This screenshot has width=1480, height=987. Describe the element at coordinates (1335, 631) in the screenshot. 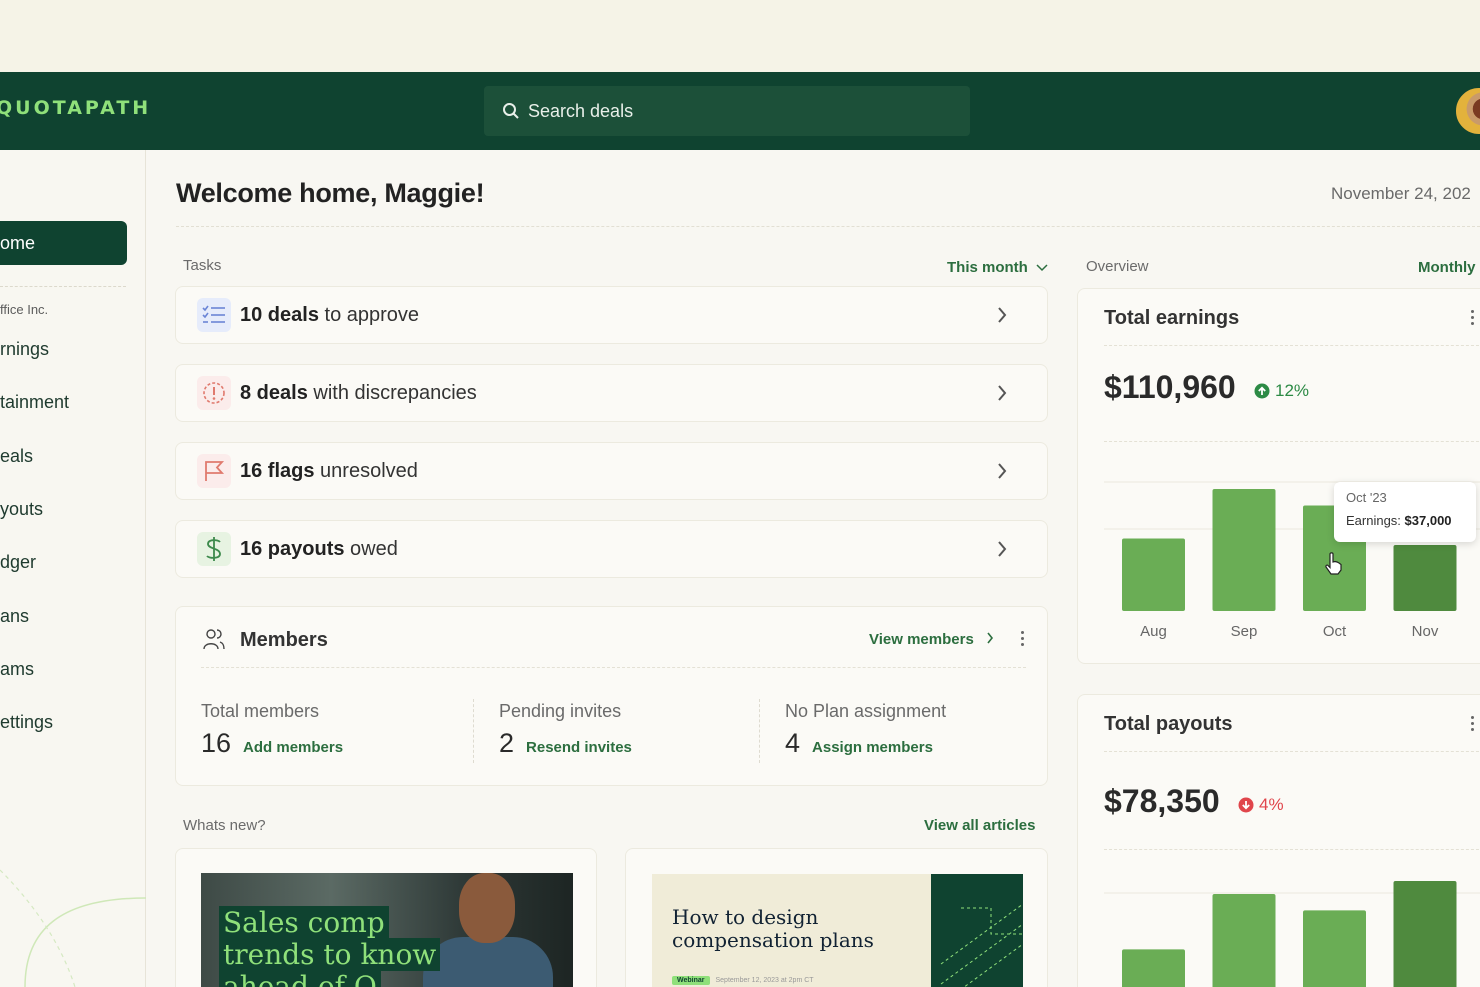

I see `chart-tick-label: Oct` at that location.